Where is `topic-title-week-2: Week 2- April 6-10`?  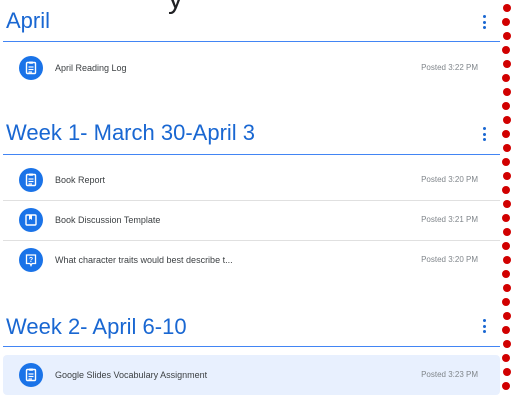 topic-title-week-2: Week 2- April 6-10 is located at coordinates (96, 326).